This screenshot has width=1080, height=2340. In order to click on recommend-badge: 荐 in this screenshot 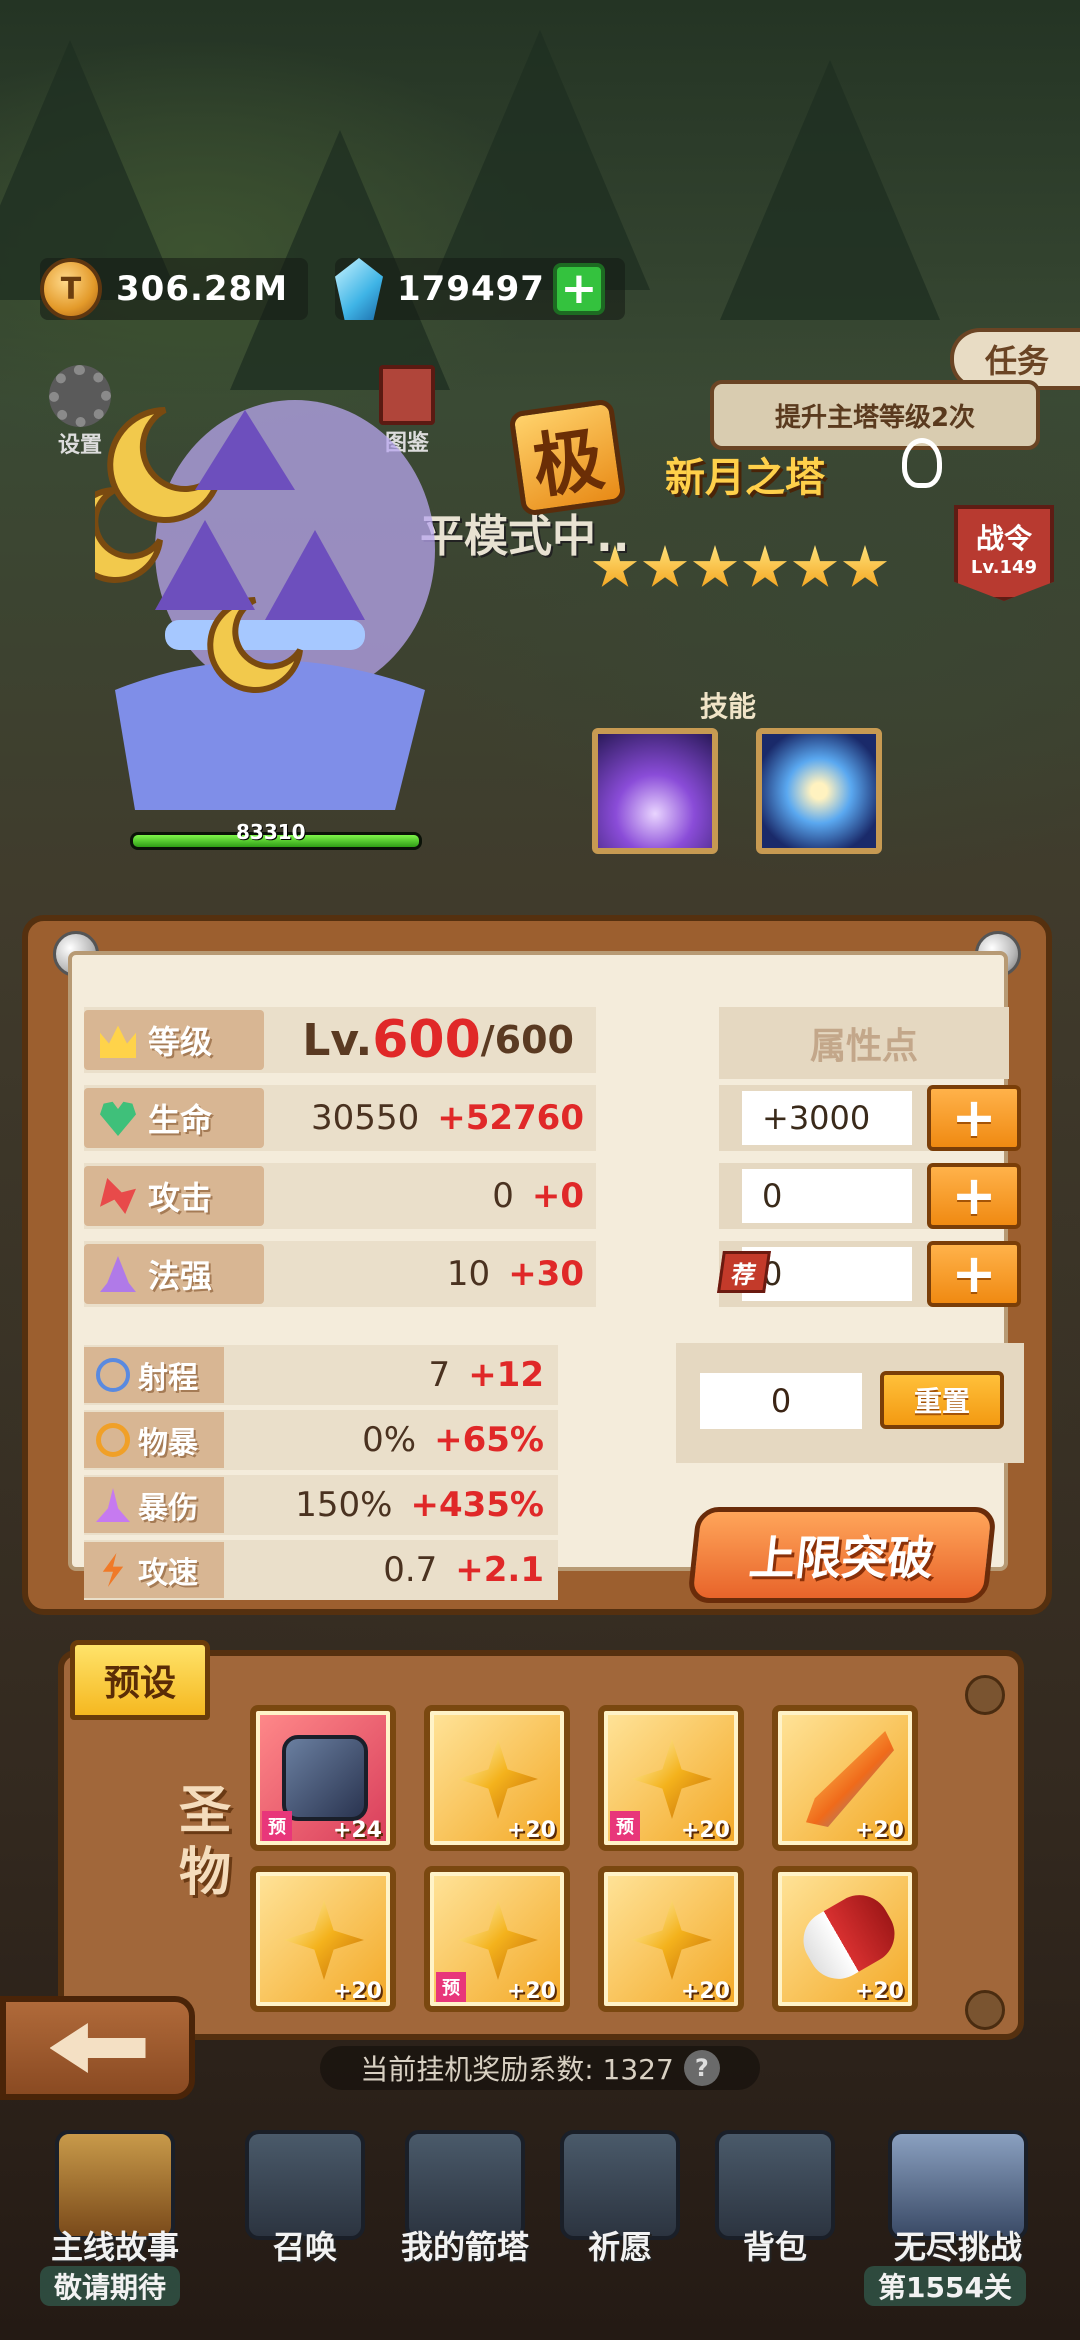, I will do `click(744, 1272)`.